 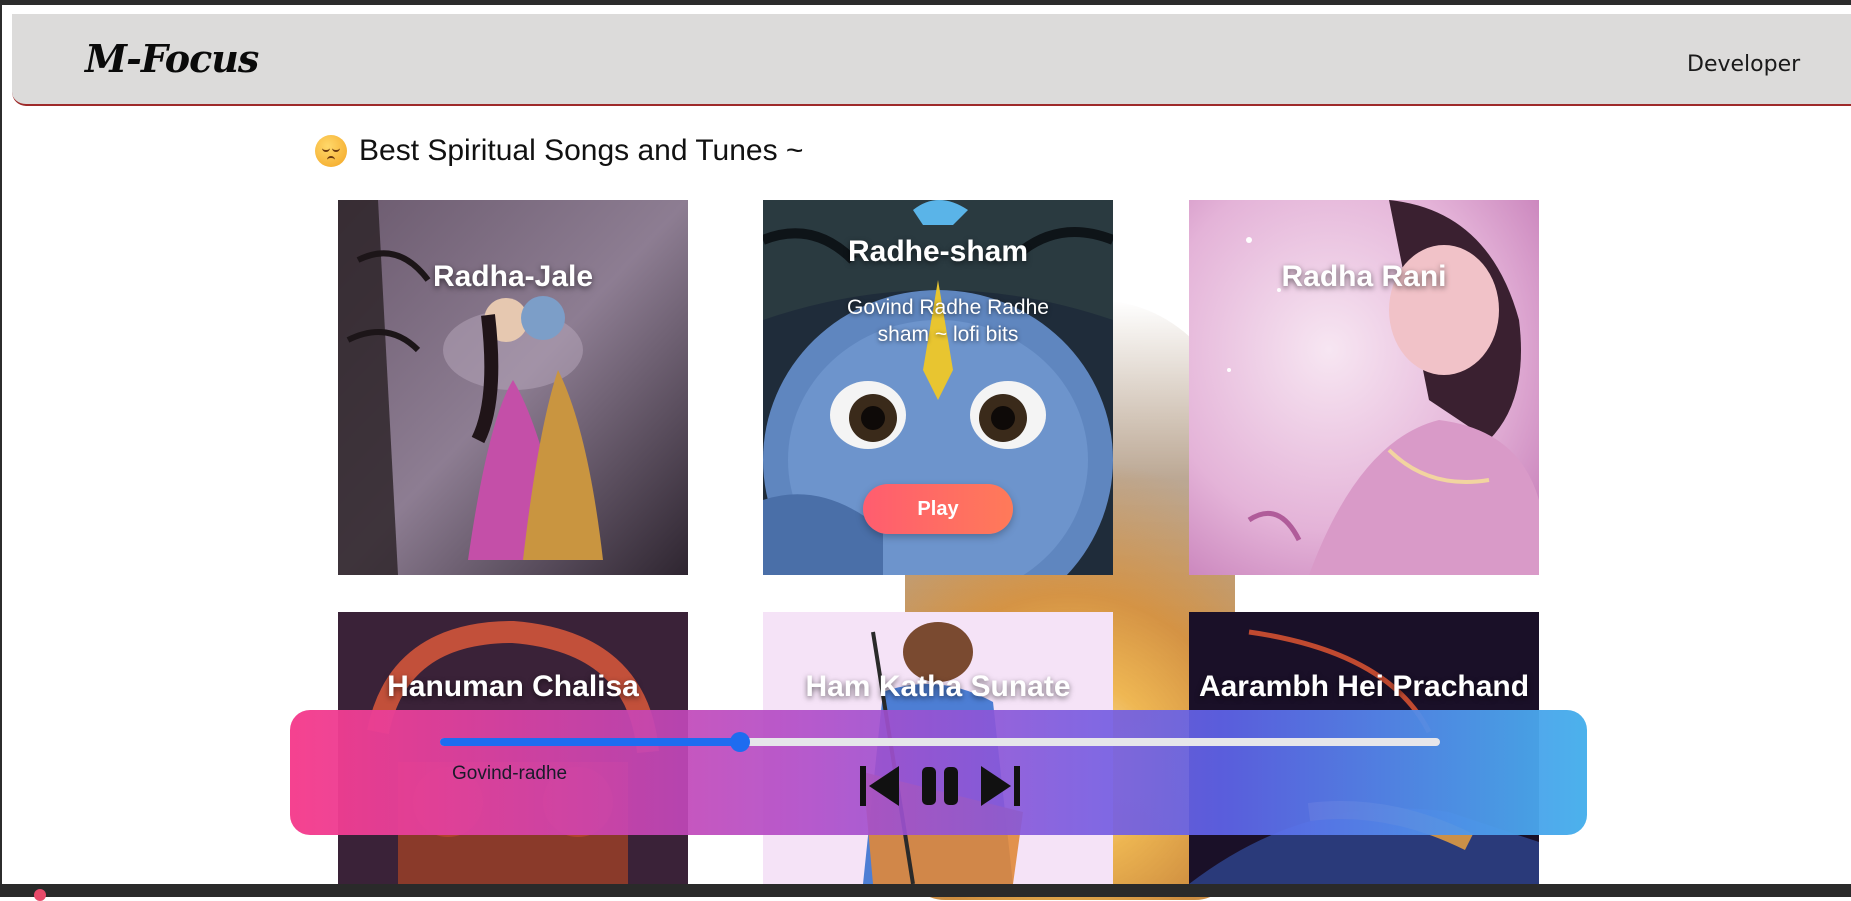 What do you see at coordinates (1364, 686) in the screenshot?
I see `card-title: Aarambh Hei Prachand` at bounding box center [1364, 686].